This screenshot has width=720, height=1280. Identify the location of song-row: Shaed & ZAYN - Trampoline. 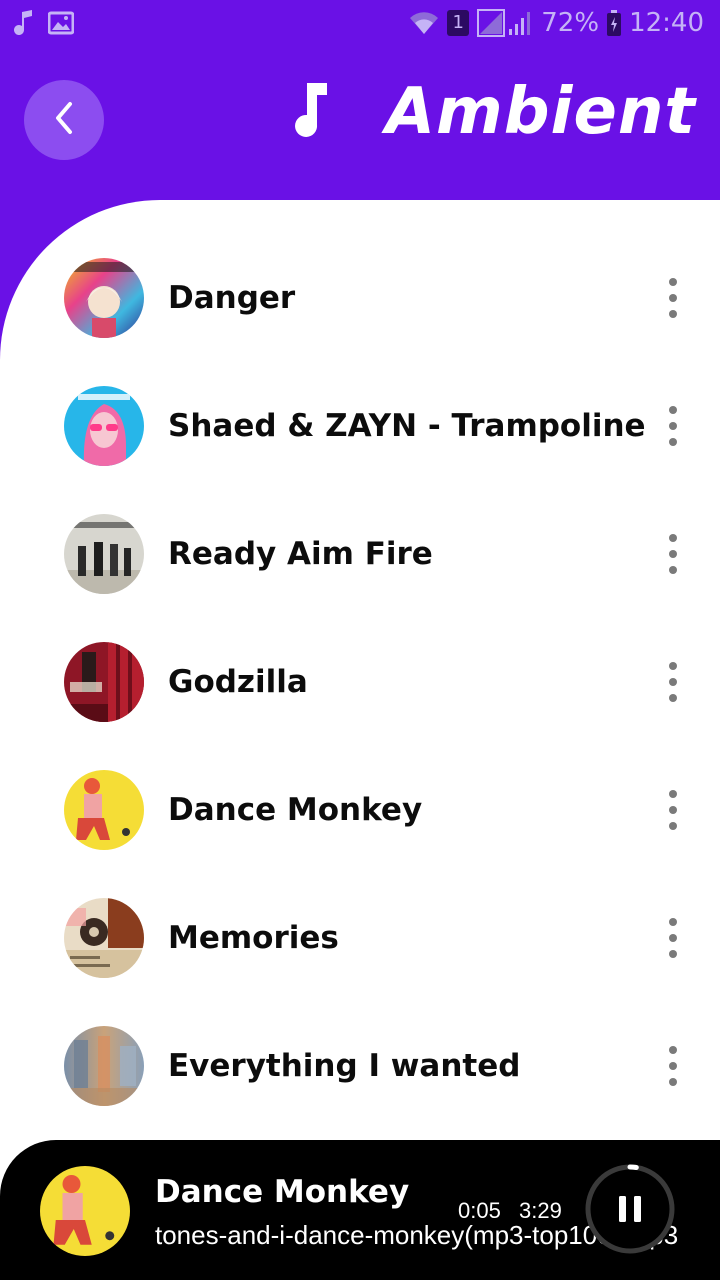
(360, 426).